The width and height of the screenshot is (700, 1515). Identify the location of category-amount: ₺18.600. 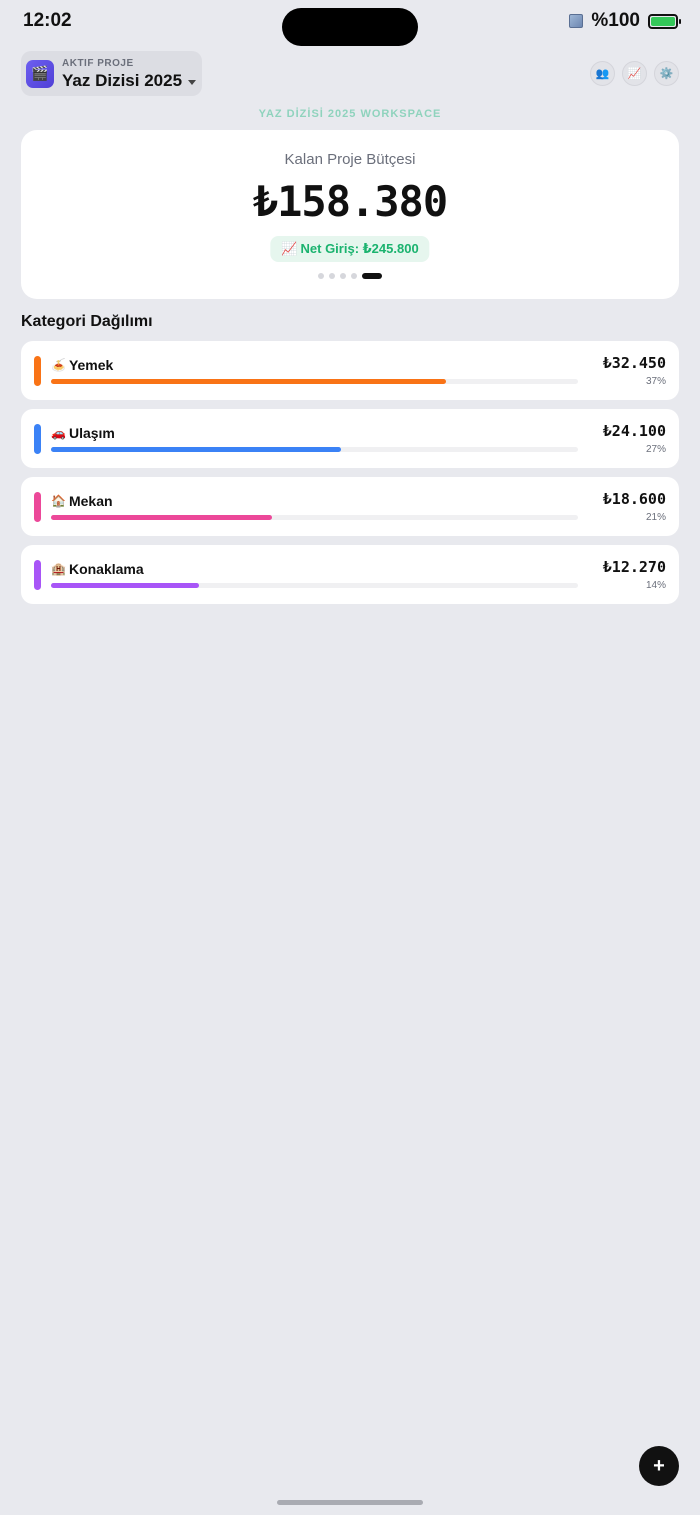
(634, 499).